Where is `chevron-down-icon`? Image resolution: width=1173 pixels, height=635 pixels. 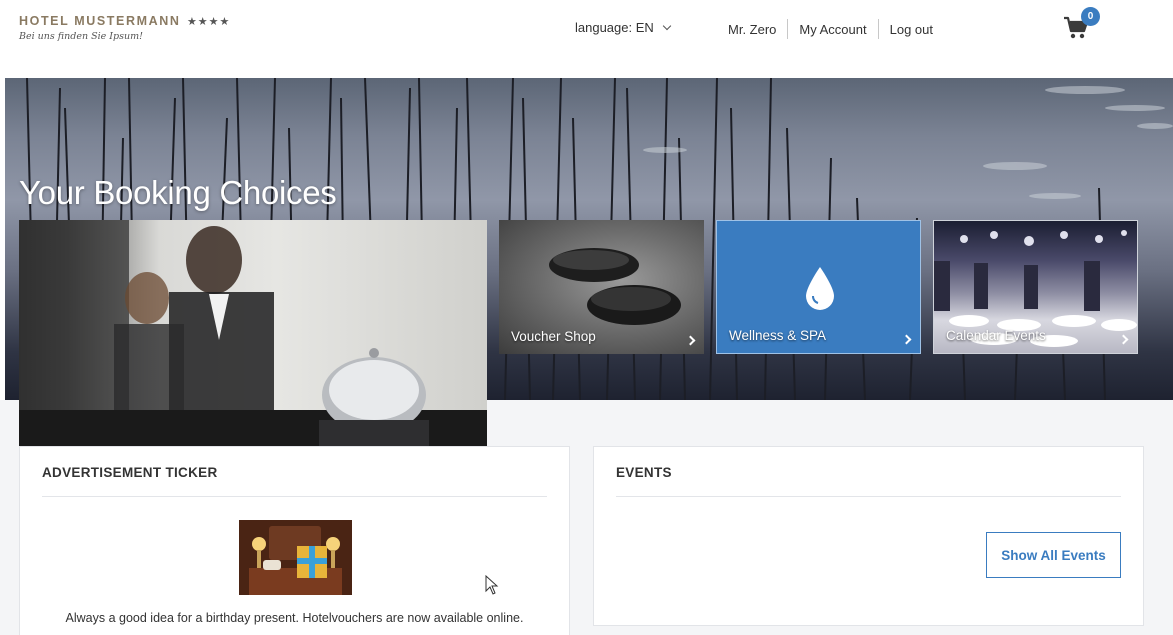
chevron-down-icon is located at coordinates (667, 25).